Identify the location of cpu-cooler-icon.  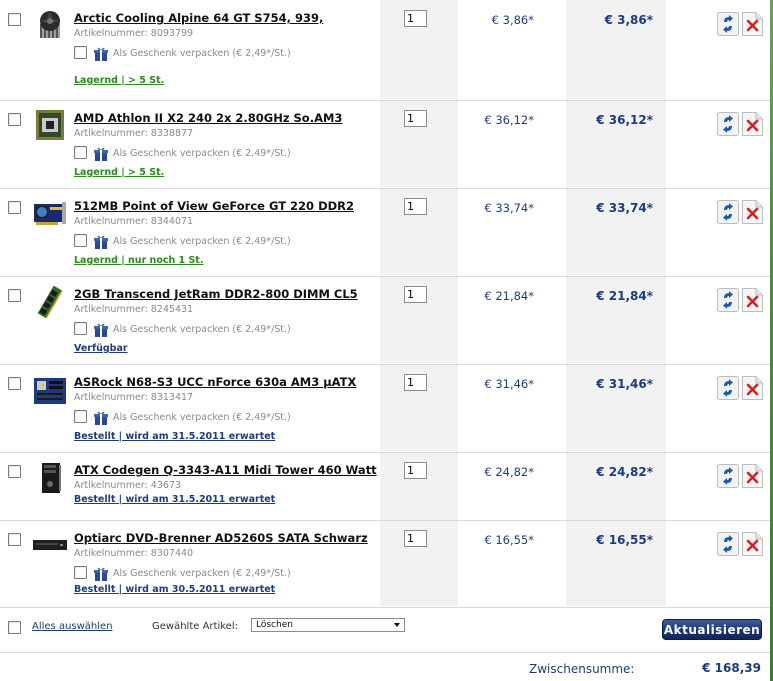
(50, 26).